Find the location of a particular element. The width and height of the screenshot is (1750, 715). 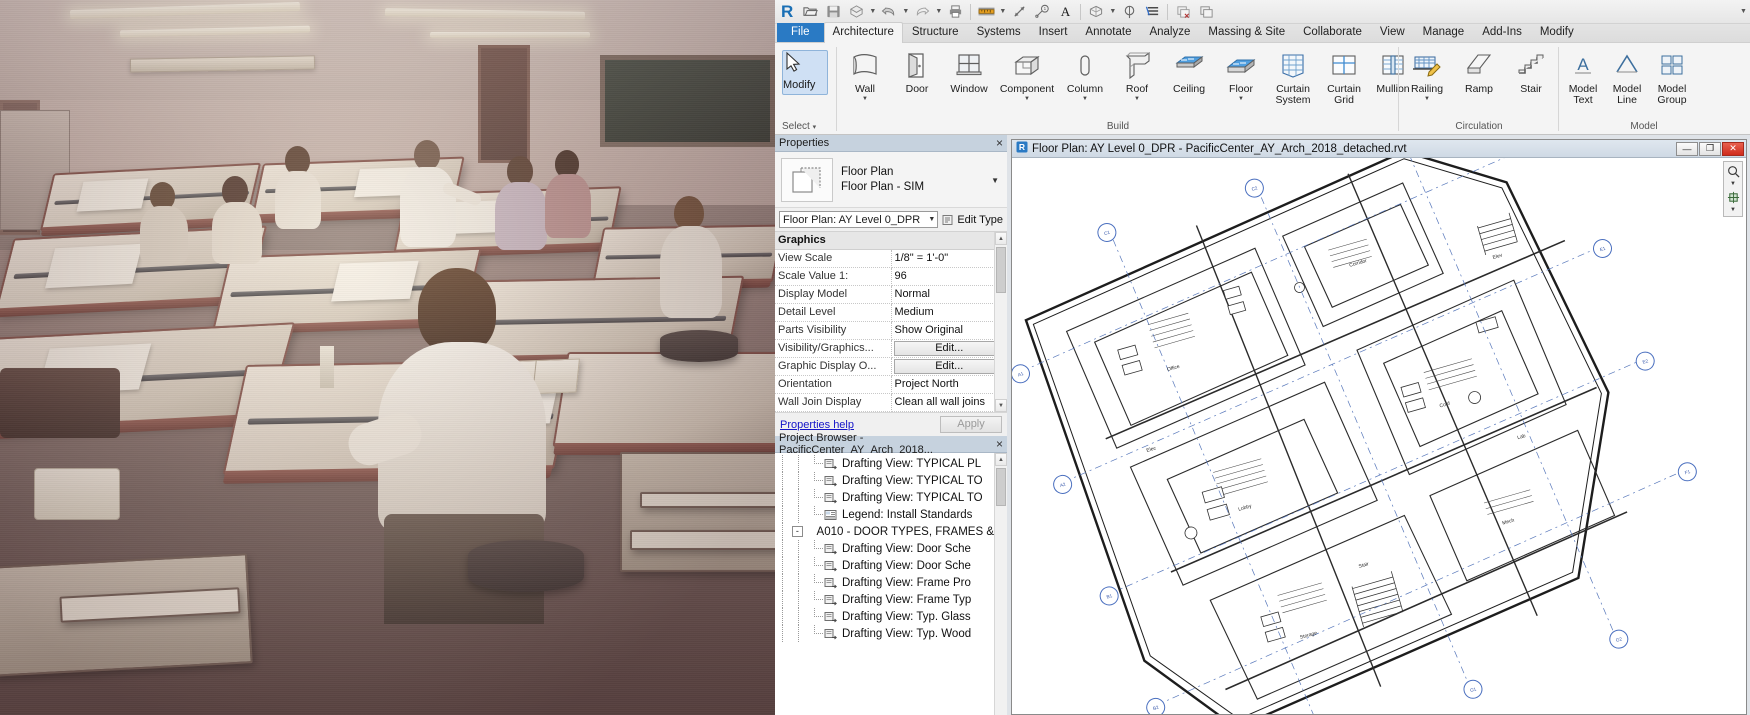

default-3d-view-icon is located at coordinates (1096, 12).